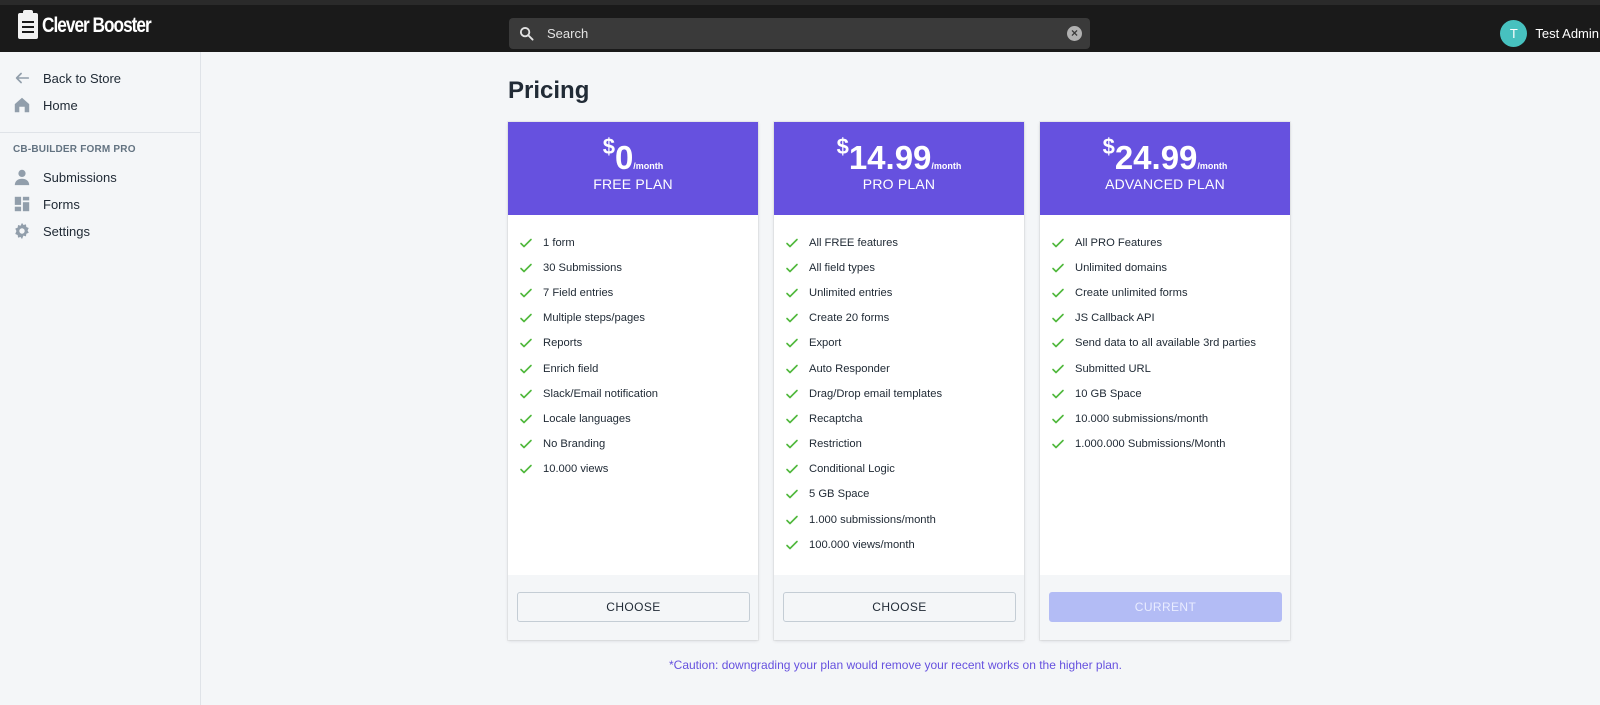  I want to click on sidebar-item-home: Home, so click(45, 105).